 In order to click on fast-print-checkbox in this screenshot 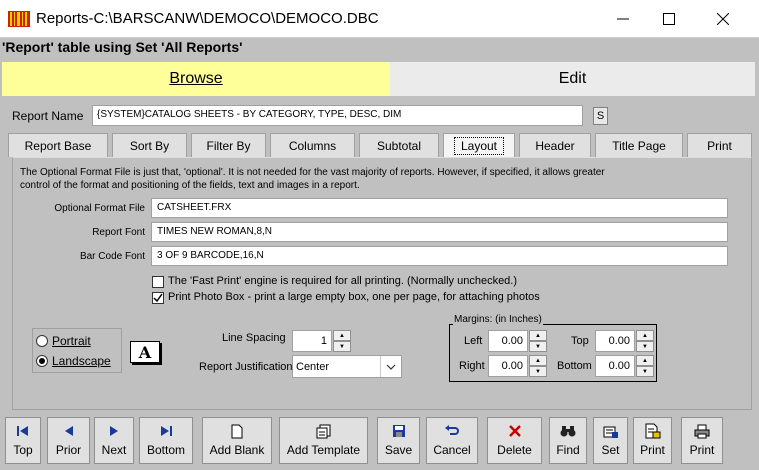, I will do `click(158, 282)`.